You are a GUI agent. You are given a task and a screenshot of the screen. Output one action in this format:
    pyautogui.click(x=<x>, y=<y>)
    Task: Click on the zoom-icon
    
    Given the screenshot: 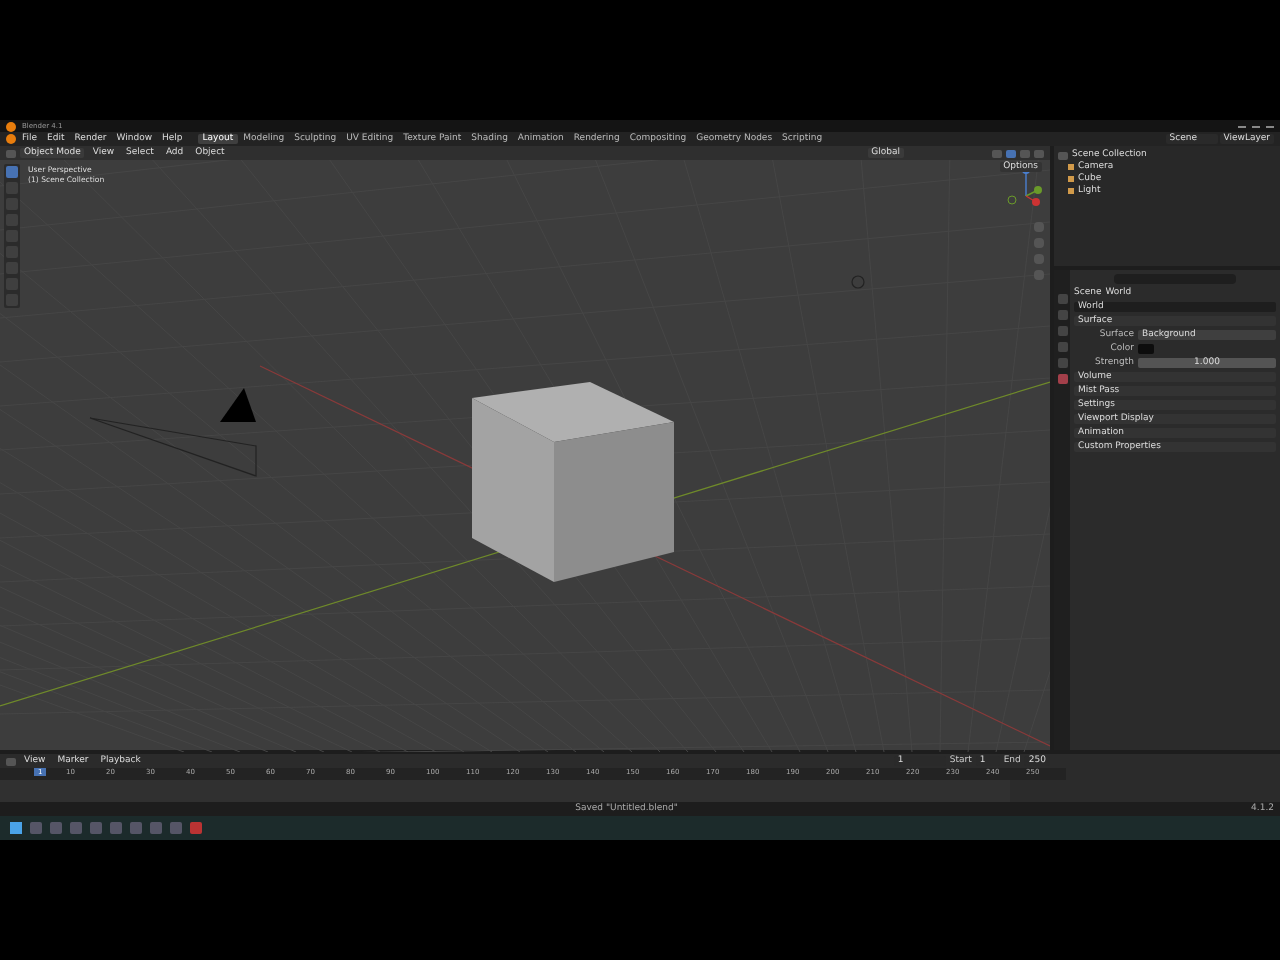 What is the action you would take?
    pyautogui.click(x=1039, y=227)
    